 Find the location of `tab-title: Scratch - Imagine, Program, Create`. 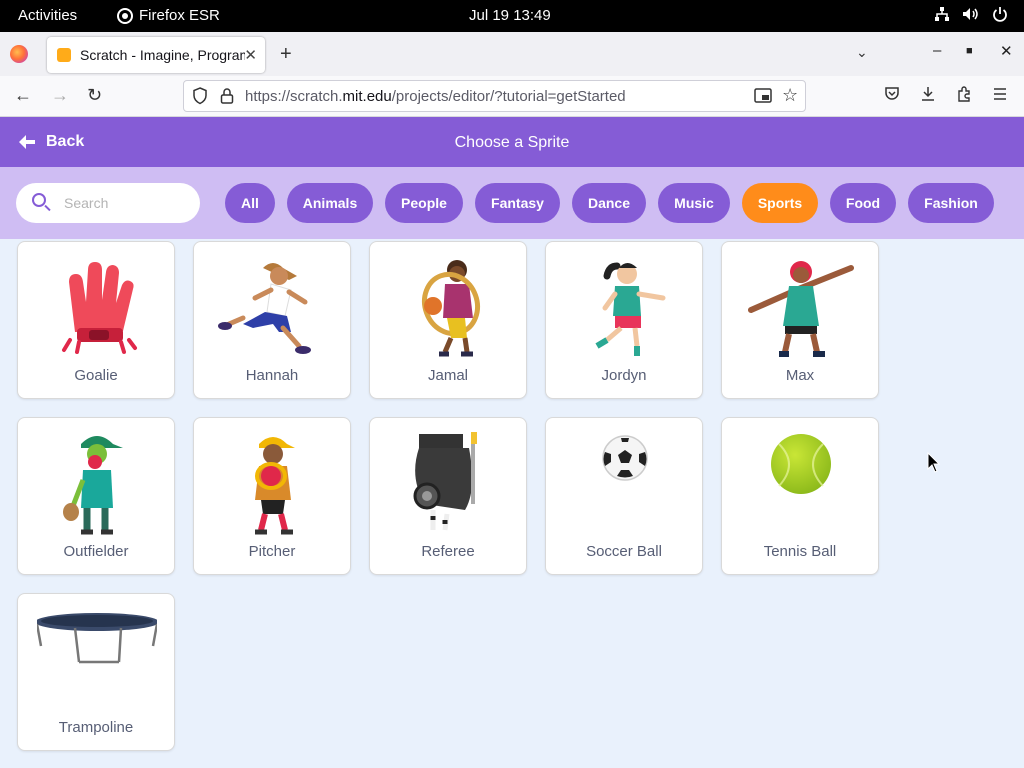

tab-title: Scratch - Imagine, Program, Create is located at coordinates (162, 55).